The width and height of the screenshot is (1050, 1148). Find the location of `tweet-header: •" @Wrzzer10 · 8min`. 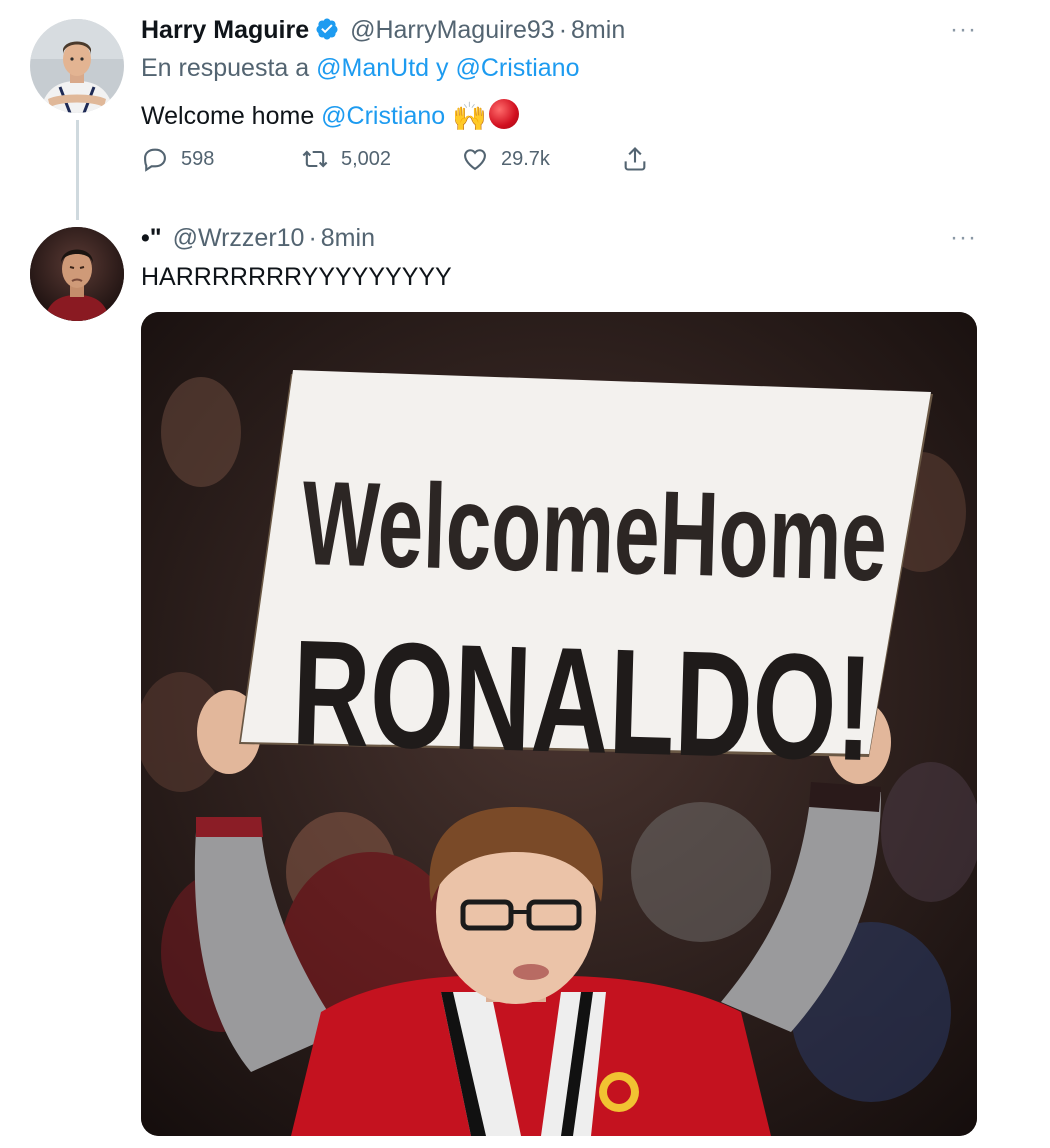

tweet-header: •" @Wrzzer10 · 8min is located at coordinates (258, 238).